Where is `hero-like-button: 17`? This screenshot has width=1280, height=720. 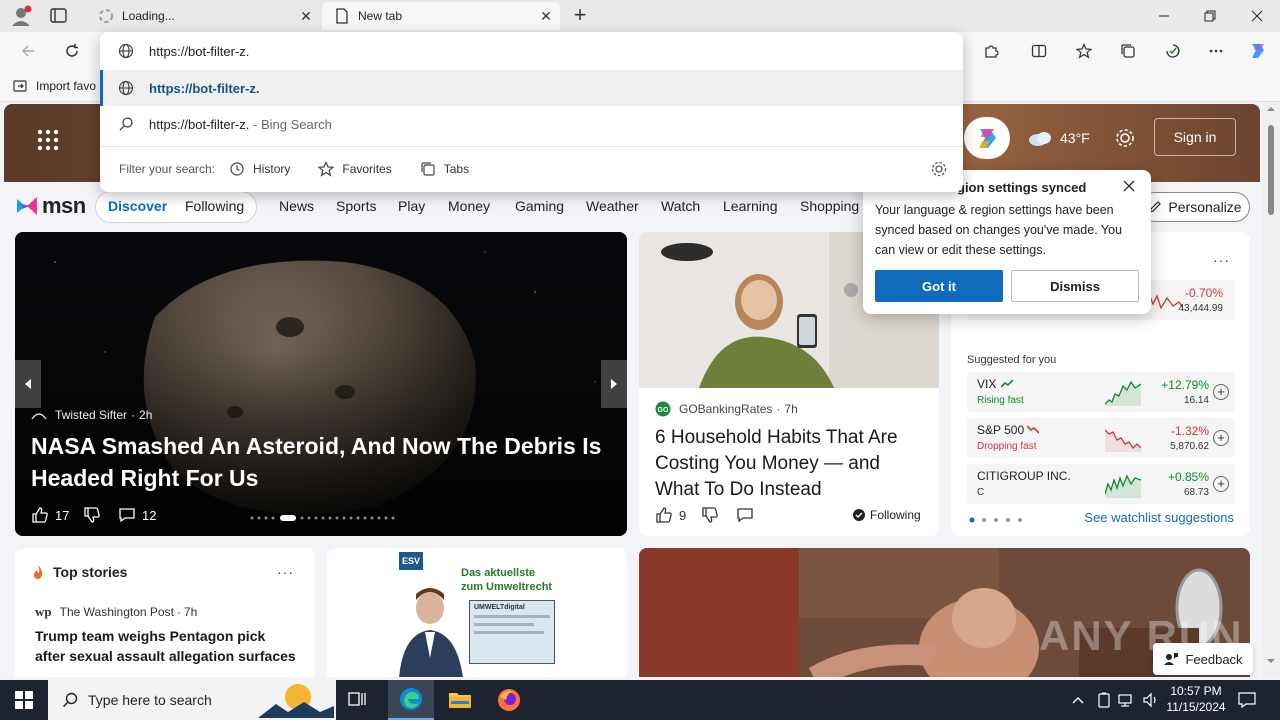
hero-like-button: 17 is located at coordinates (50, 515).